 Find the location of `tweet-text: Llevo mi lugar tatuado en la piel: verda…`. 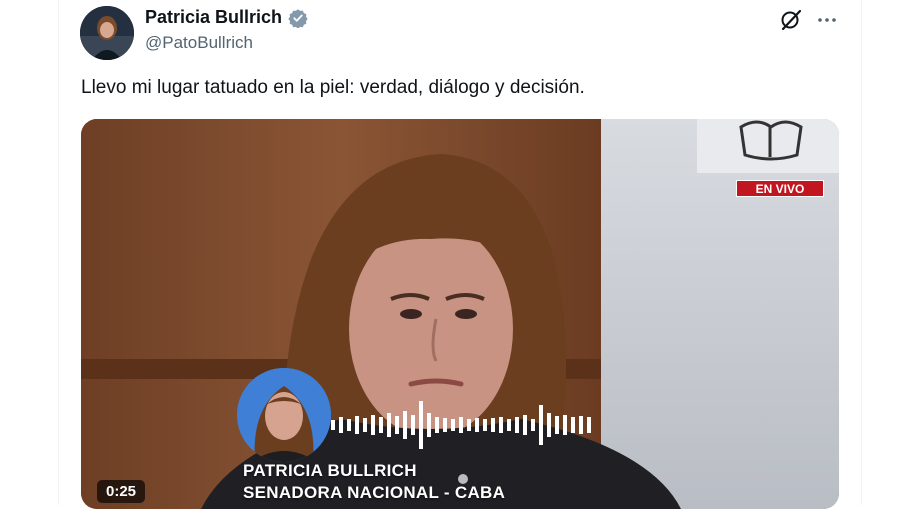

tweet-text: Llevo mi lugar tatuado en la piel: verda… is located at coordinates (333, 87).